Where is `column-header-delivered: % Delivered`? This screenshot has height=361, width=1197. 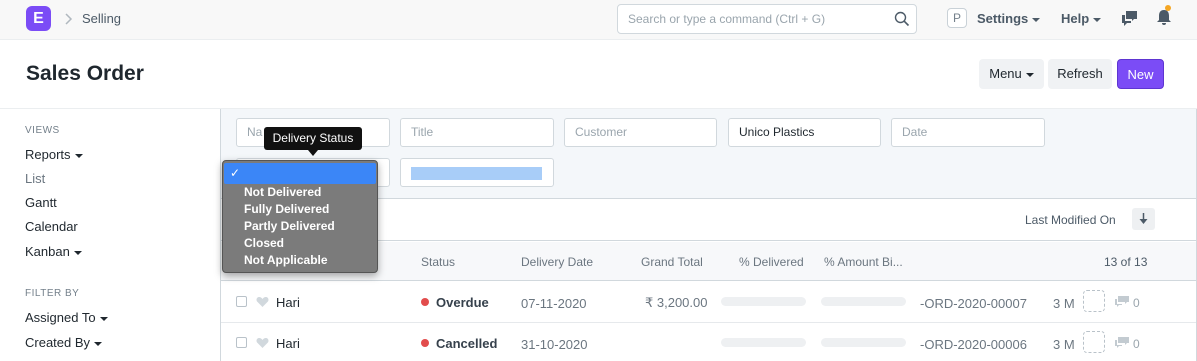
column-header-delivered: % Delivered is located at coordinates (771, 262).